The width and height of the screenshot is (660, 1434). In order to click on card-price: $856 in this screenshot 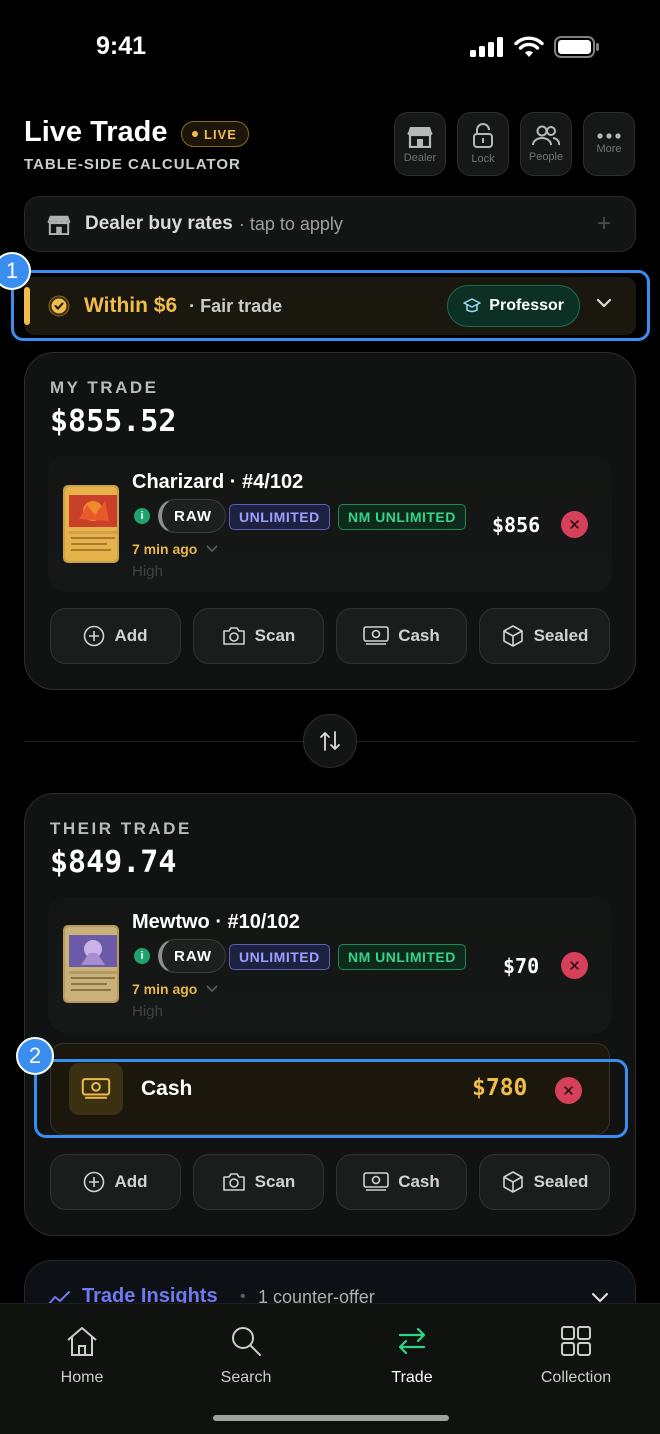, I will do `click(516, 525)`.